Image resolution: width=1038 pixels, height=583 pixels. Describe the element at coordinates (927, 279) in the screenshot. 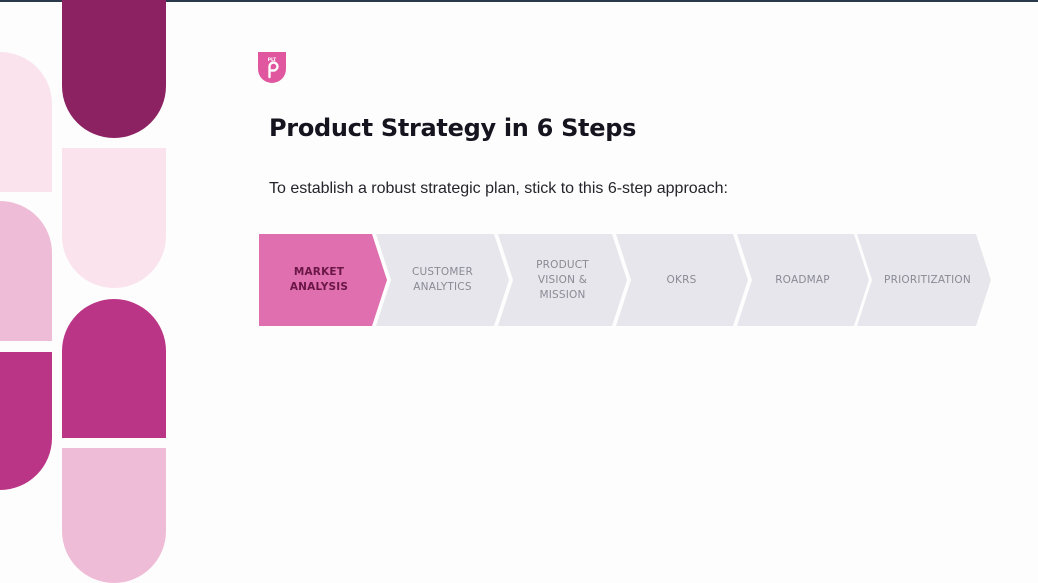

I see `step-label: PRIORITIZATION` at that location.